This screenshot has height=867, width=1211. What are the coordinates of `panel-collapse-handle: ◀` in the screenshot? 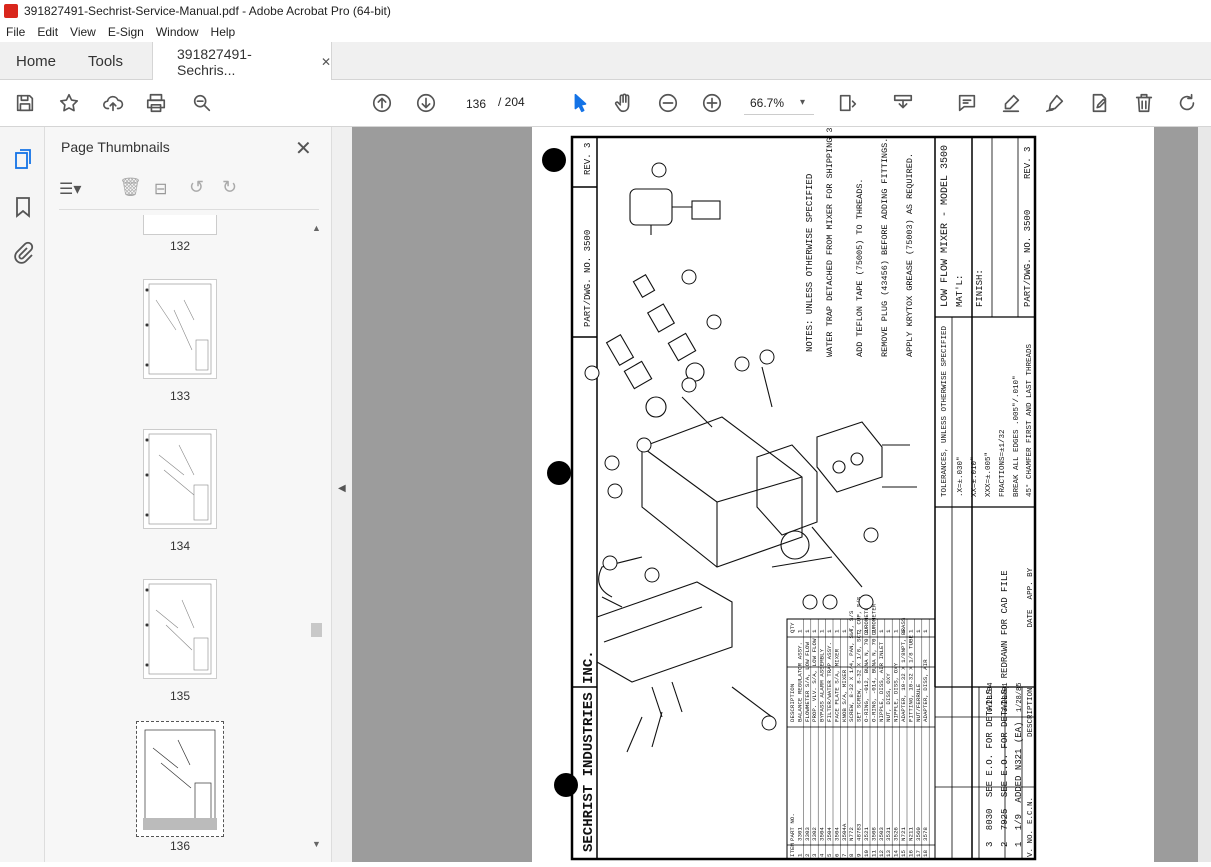 It's located at (342, 494).